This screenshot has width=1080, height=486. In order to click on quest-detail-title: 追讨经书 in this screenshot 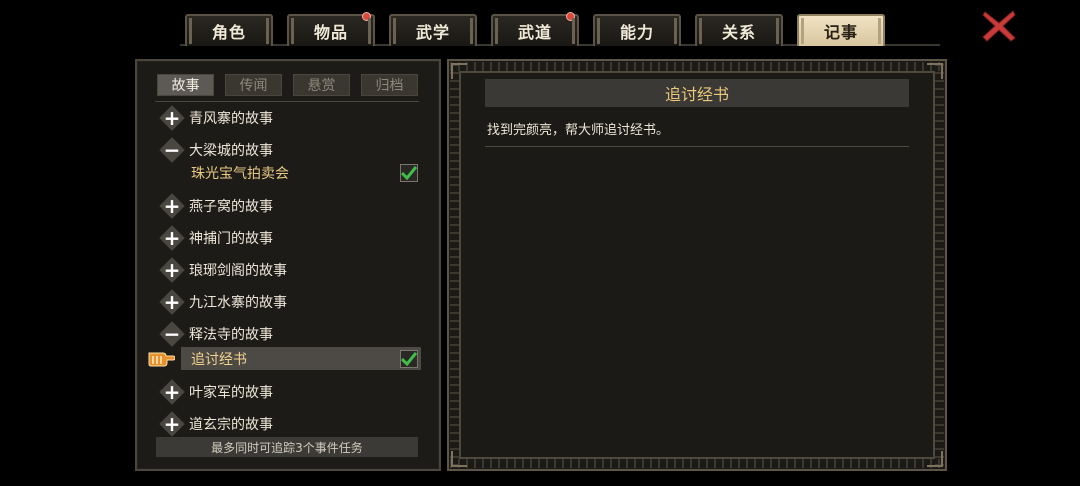, I will do `click(697, 93)`.